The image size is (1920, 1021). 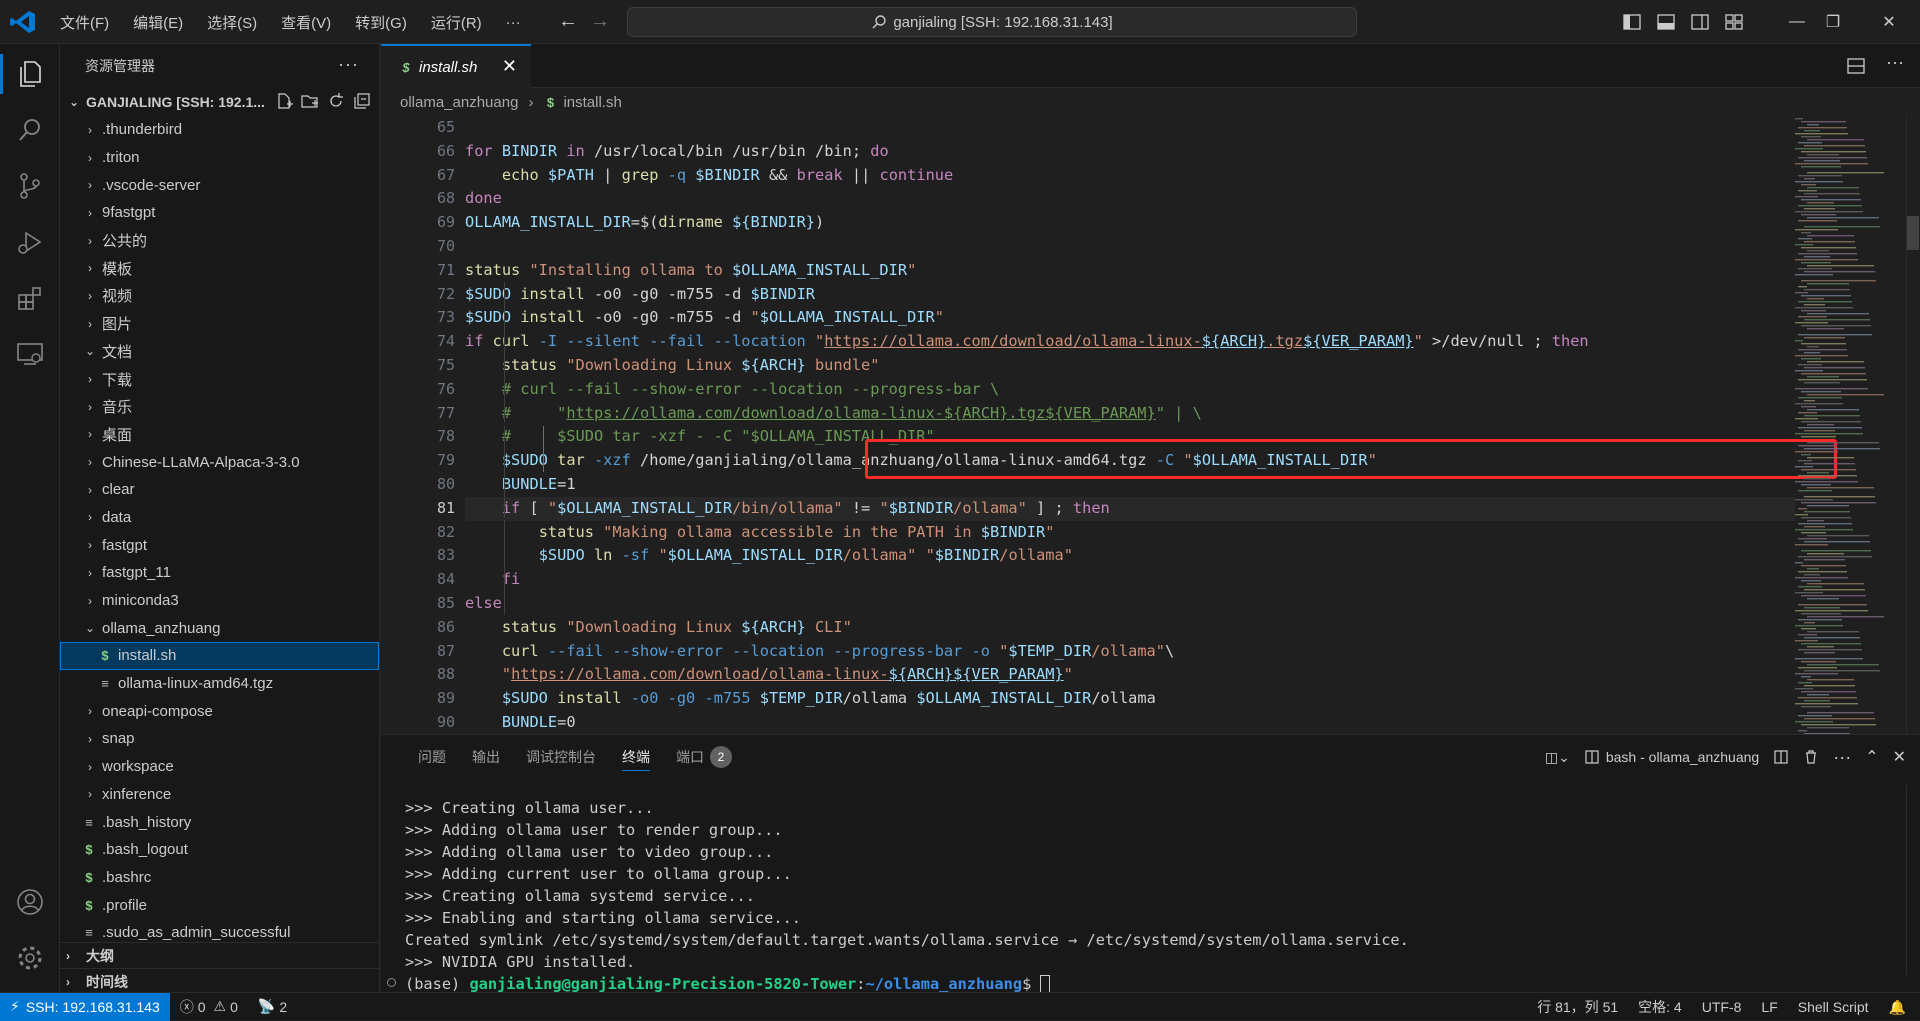 I want to click on code-line: OLLAMA_INSTALL_DIR=$(dirname ${BINDIR}), so click(x=1130, y=223).